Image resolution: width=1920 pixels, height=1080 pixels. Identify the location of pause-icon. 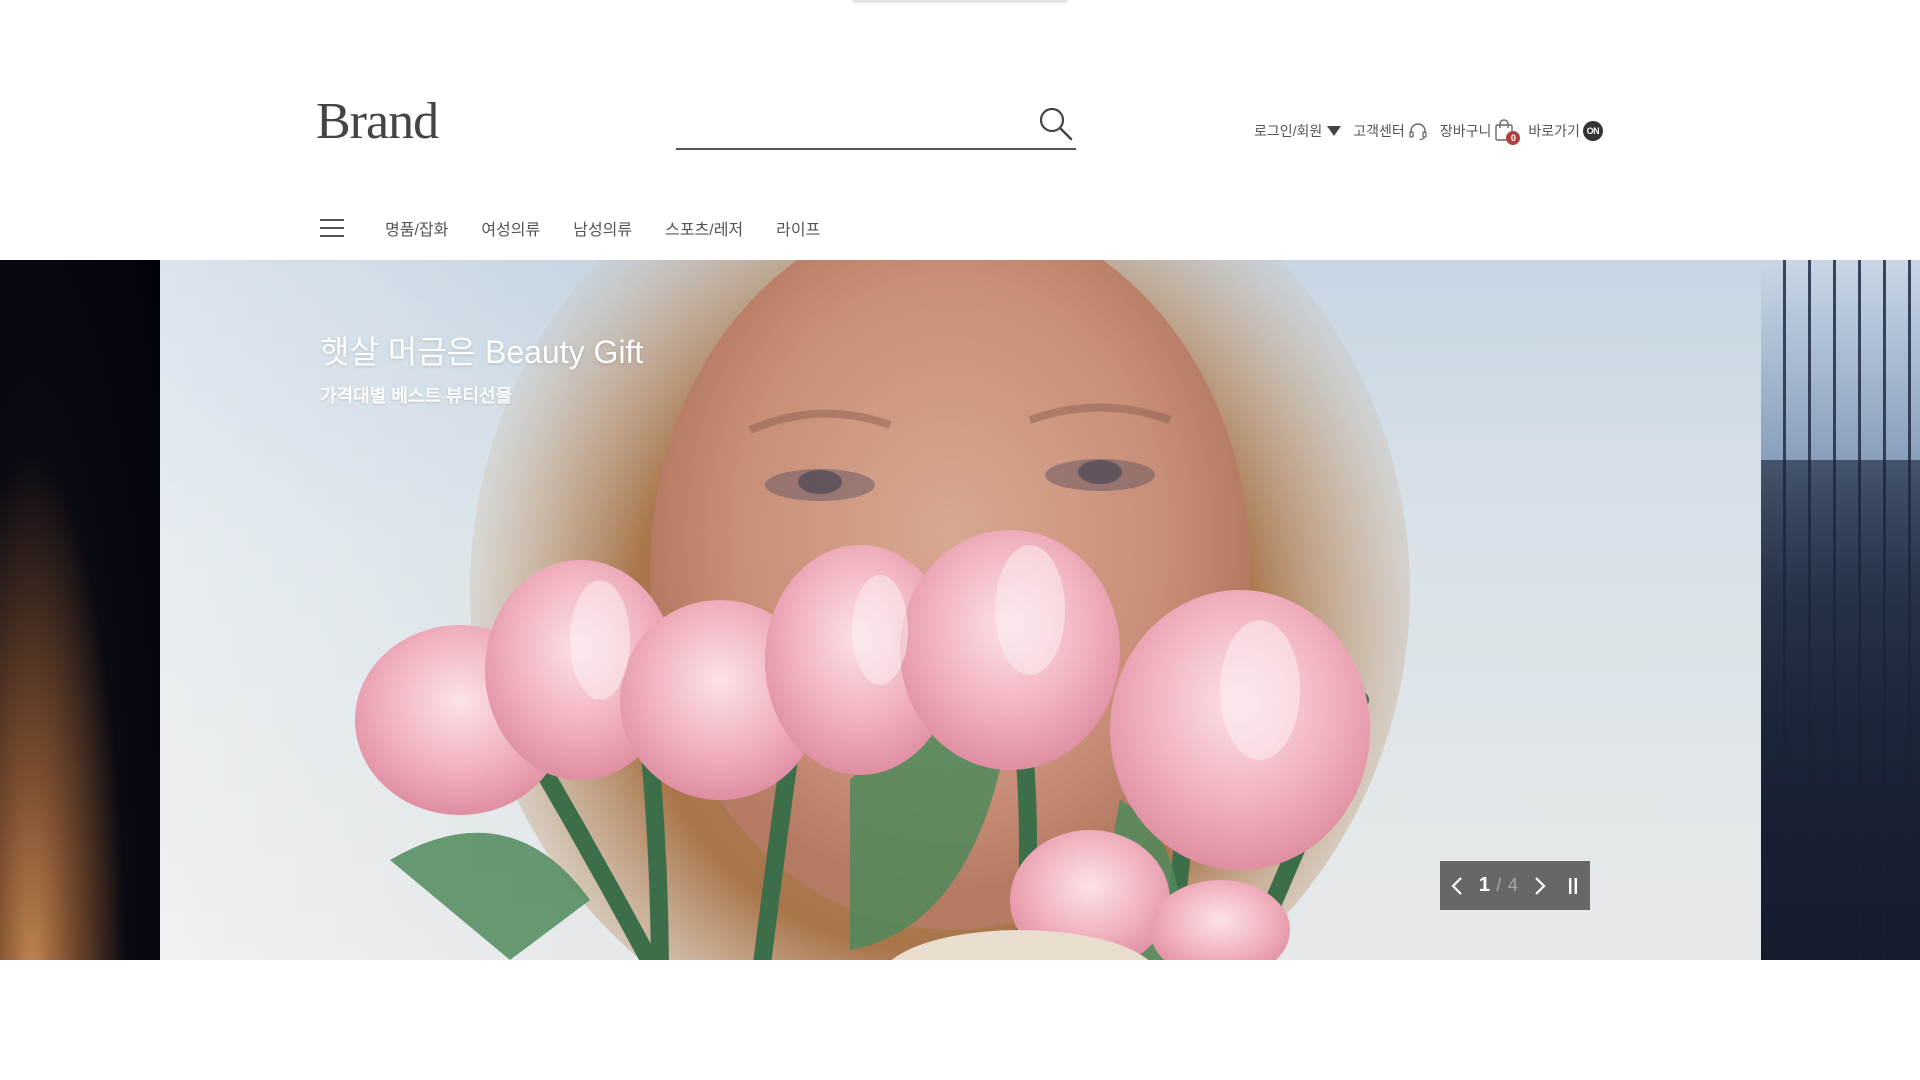
(1573, 885).